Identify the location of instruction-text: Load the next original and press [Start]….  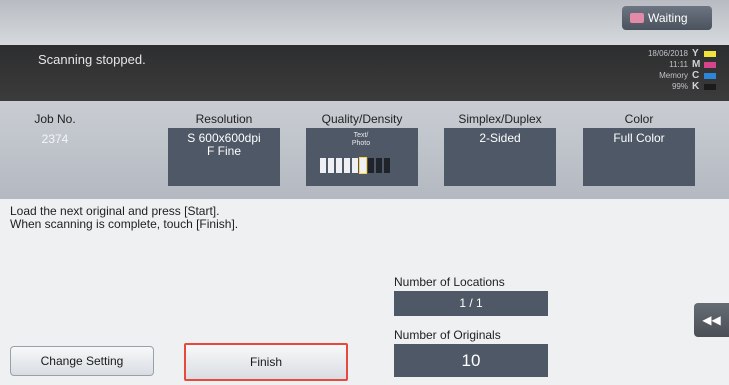
(124, 218).